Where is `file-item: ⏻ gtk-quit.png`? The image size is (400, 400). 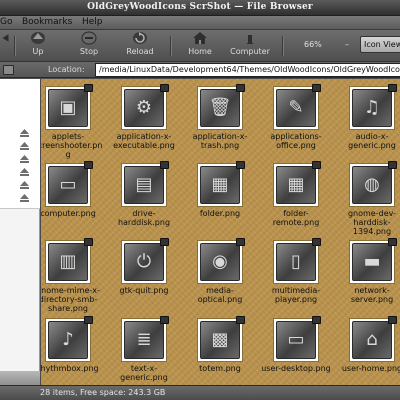 file-item: ⏻ gtk-quit.png is located at coordinates (144, 266).